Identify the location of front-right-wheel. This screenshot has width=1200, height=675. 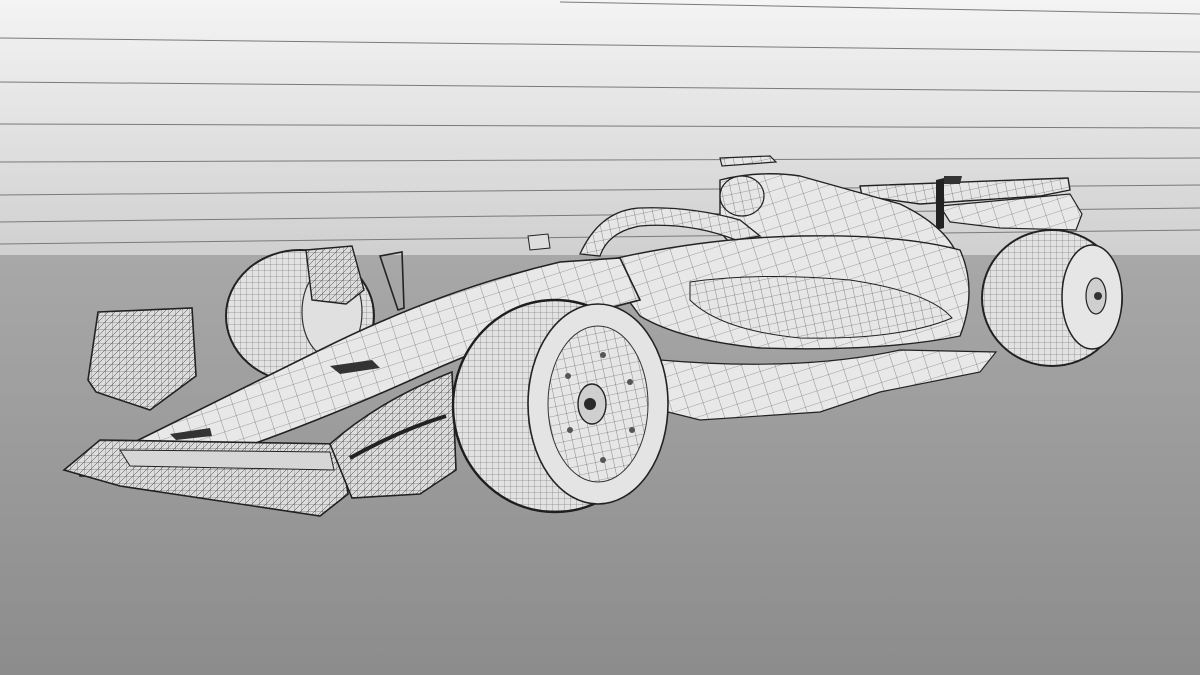
(560, 406).